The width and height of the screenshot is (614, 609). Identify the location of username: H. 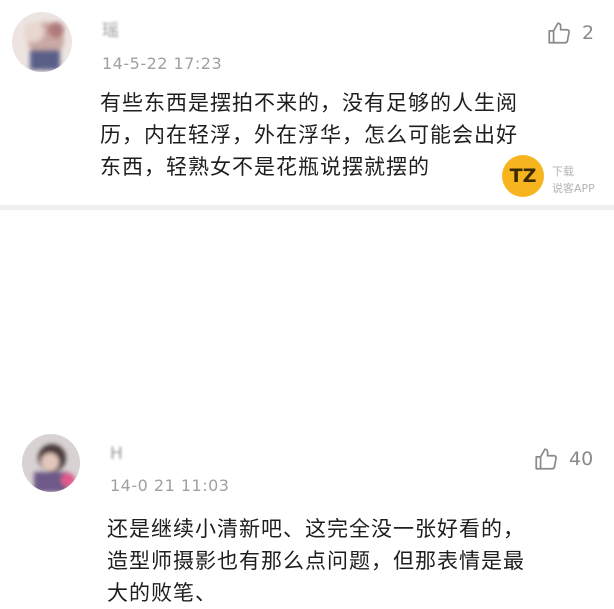
(117, 454).